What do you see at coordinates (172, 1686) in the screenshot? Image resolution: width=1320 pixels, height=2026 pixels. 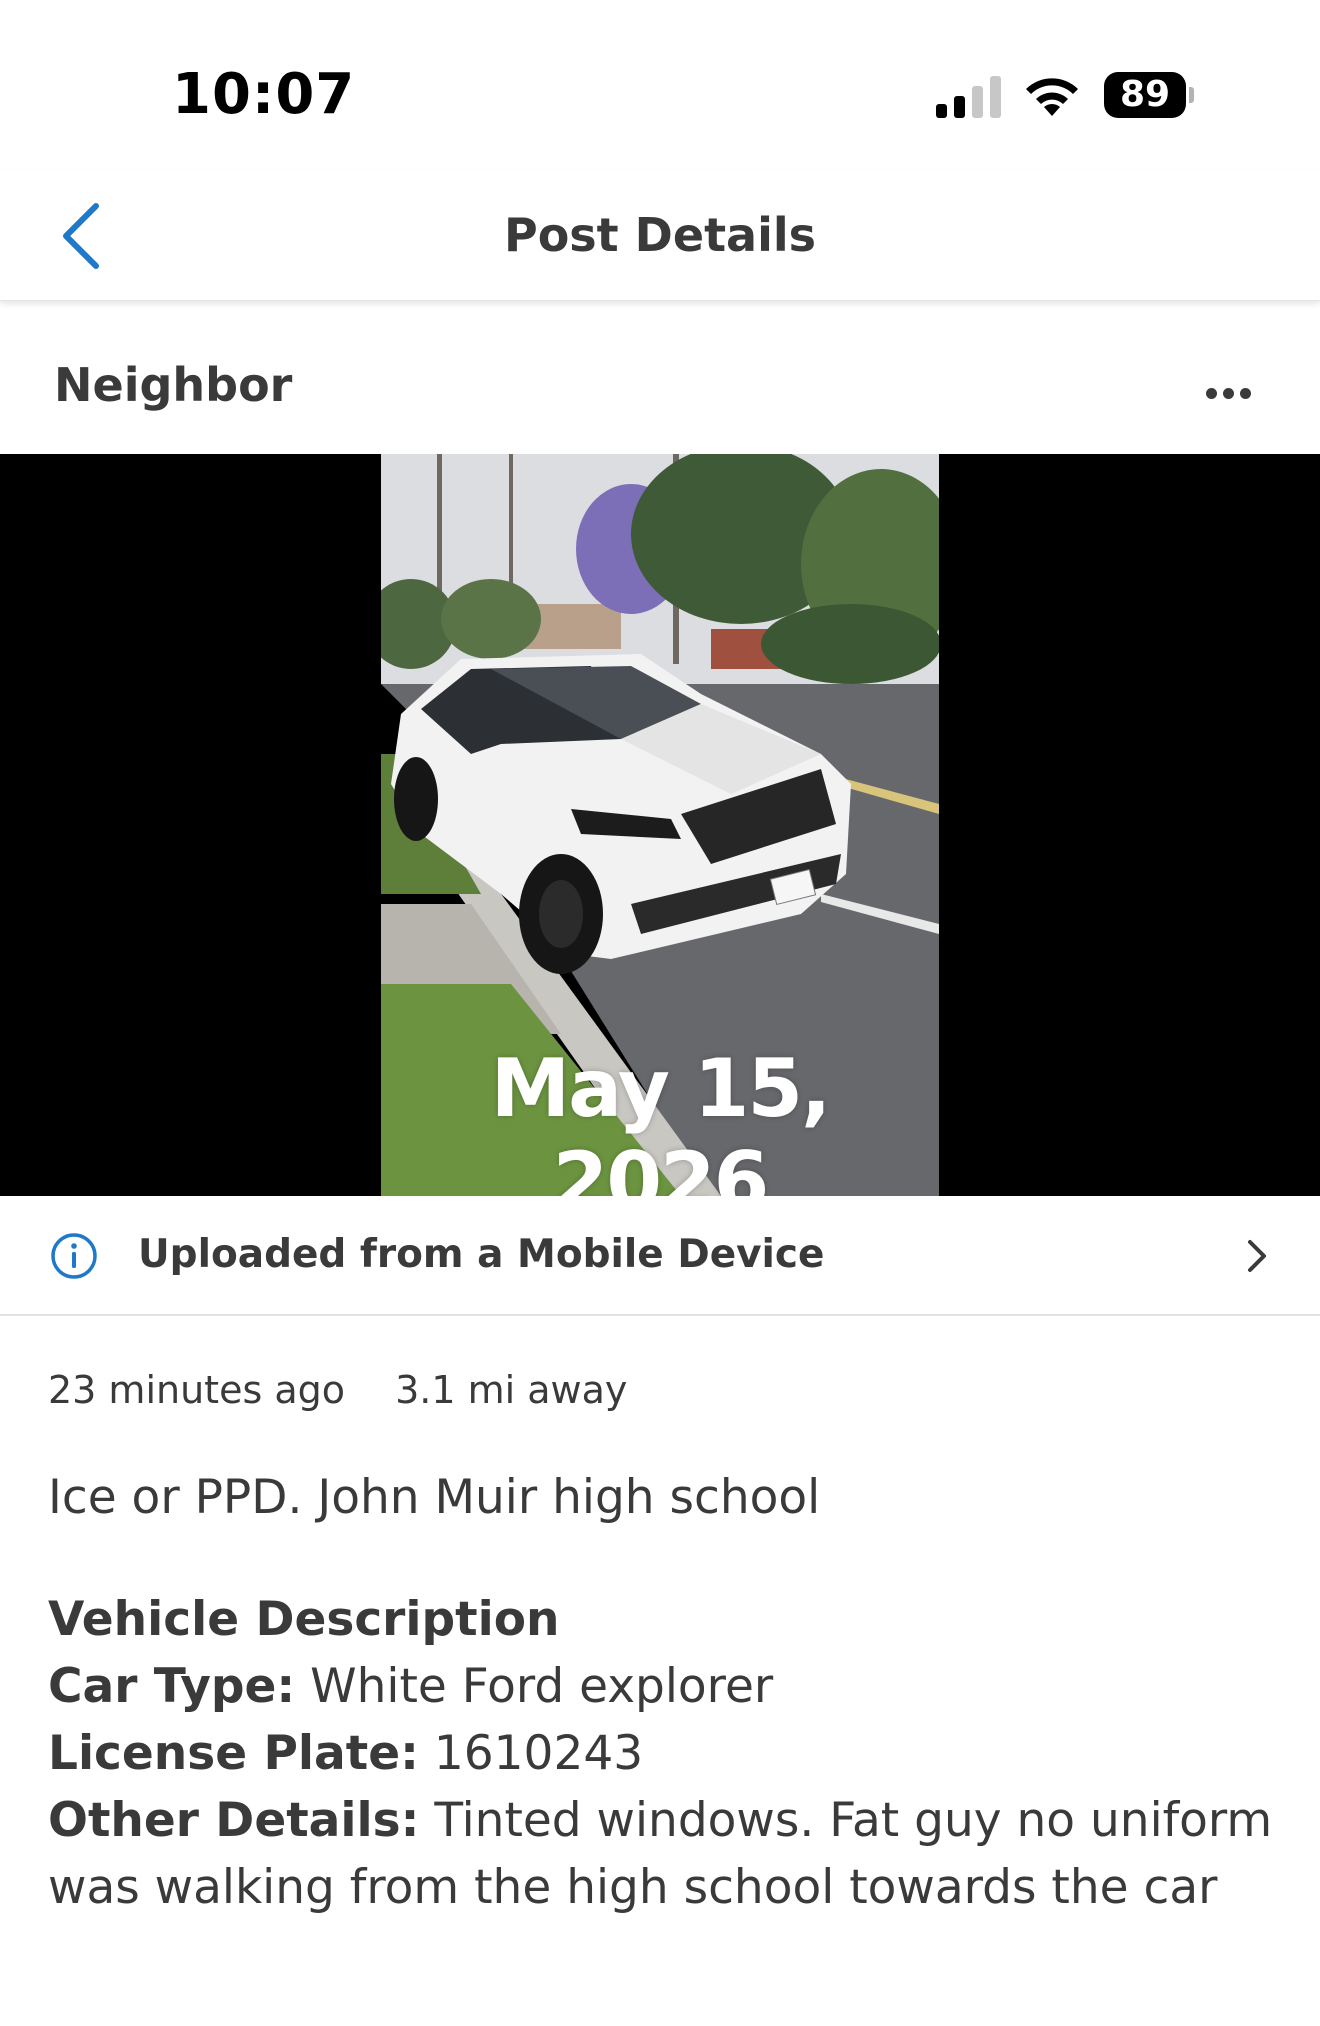 I see `car-type-label: Car Type:` at bounding box center [172, 1686].